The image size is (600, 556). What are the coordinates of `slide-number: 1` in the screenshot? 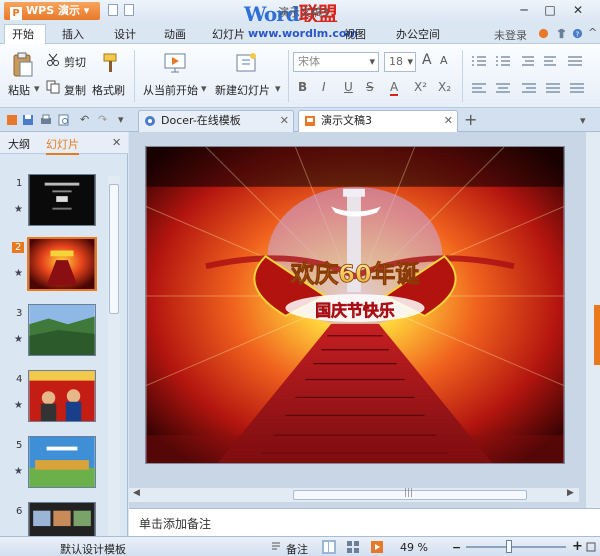 It's located at (19, 183).